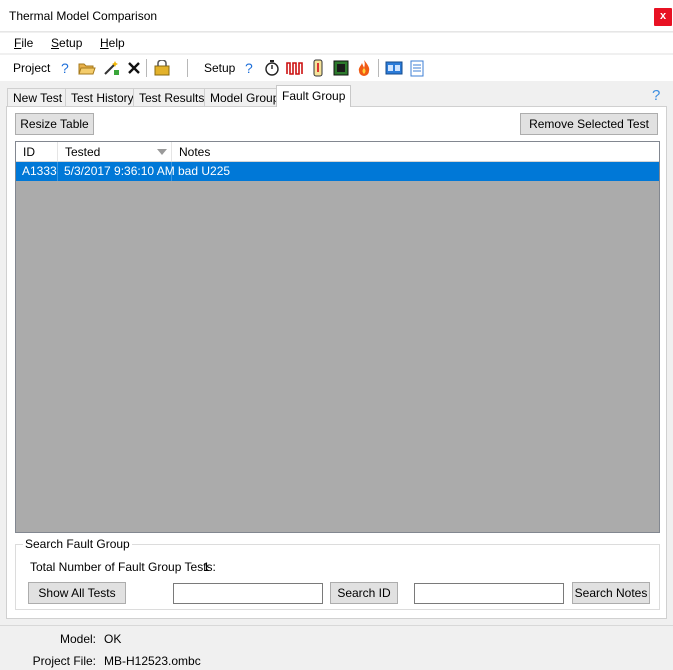  What do you see at coordinates (417, 68) in the screenshot?
I see `notepad-icon` at bounding box center [417, 68].